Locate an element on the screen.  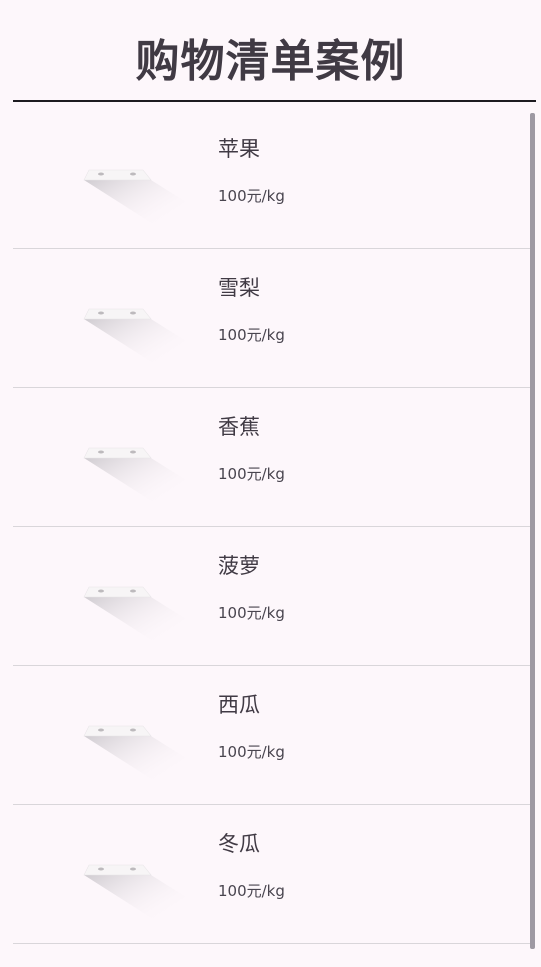
list-item: 香蕉 100元/kg is located at coordinates (273, 457).